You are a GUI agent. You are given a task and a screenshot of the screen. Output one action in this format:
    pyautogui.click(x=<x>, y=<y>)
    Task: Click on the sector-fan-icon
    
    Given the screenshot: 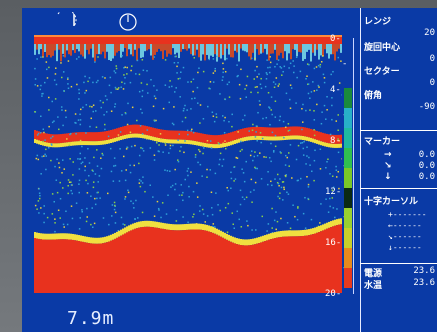 What is the action you would take?
    pyautogui.click(x=67, y=19)
    